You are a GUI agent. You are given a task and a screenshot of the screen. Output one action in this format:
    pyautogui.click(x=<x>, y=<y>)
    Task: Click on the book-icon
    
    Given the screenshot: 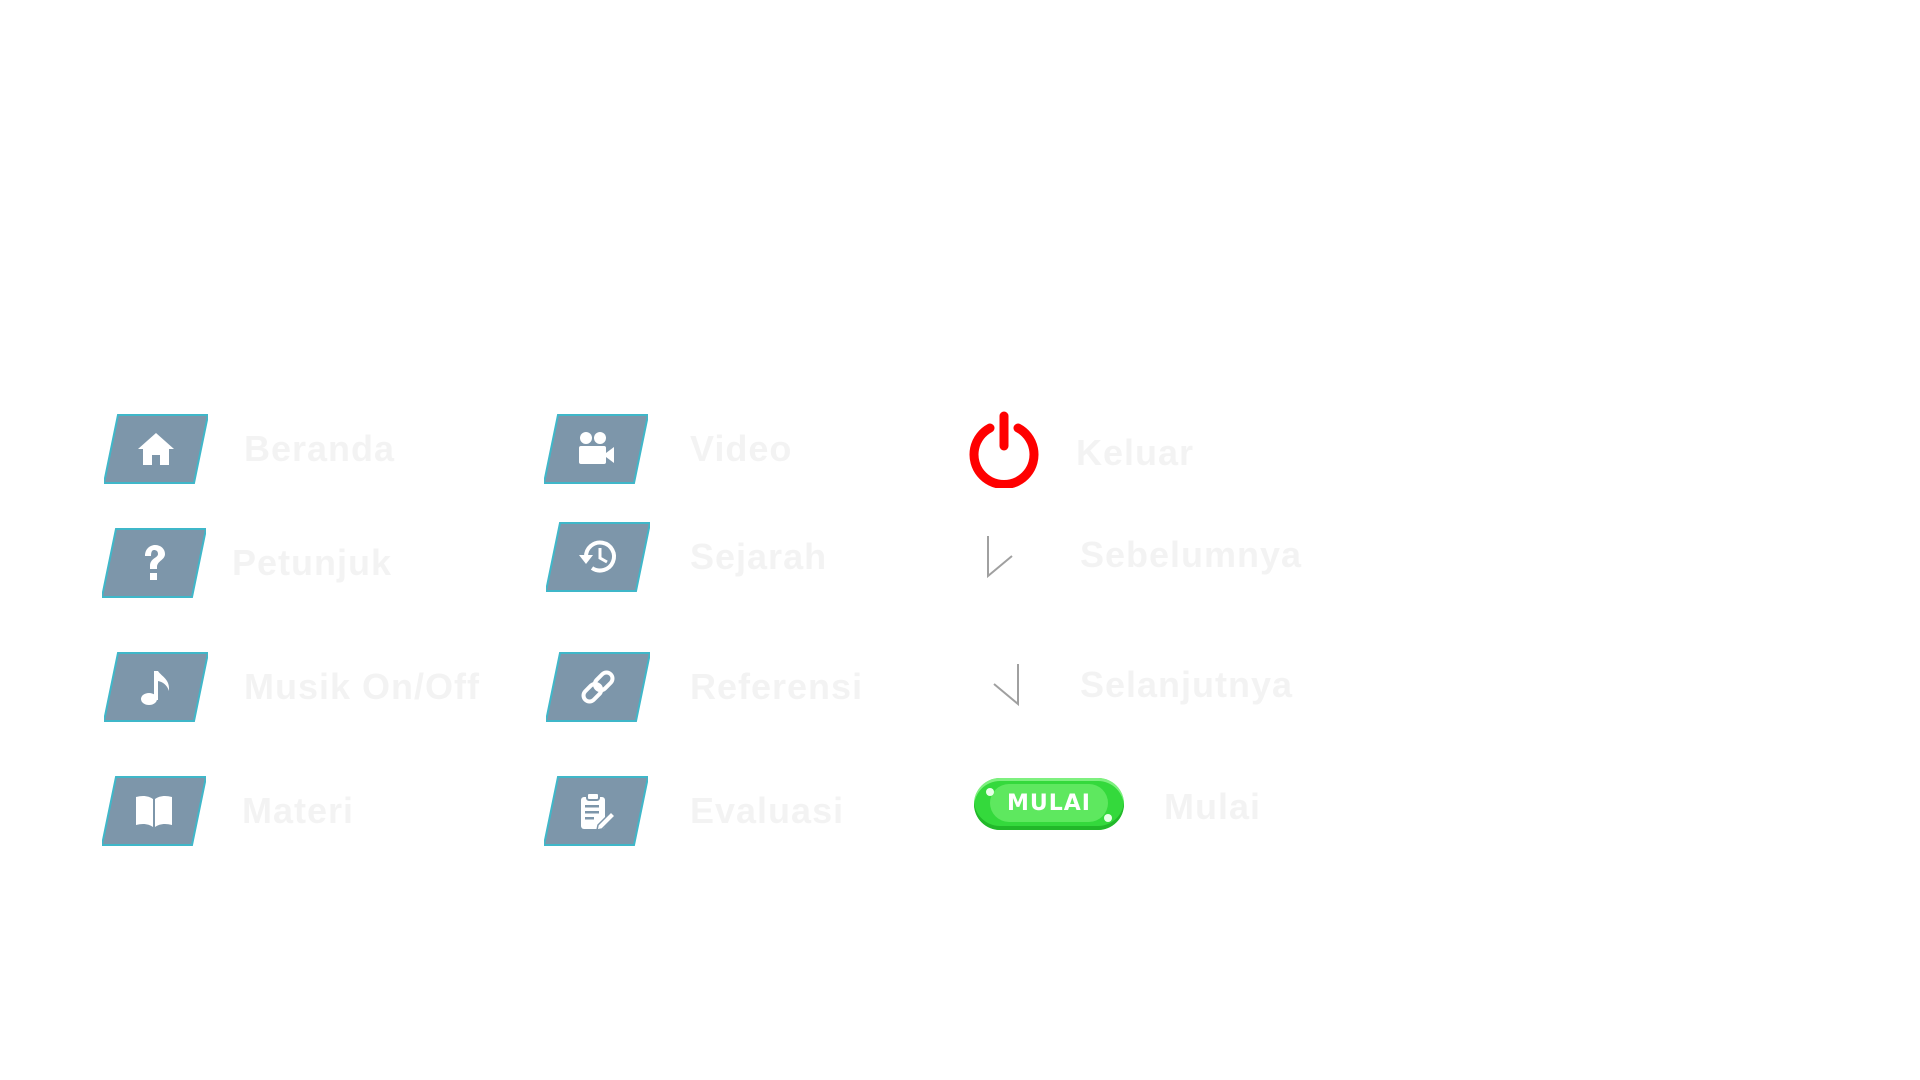 What is the action you would take?
    pyautogui.click(x=154, y=811)
    